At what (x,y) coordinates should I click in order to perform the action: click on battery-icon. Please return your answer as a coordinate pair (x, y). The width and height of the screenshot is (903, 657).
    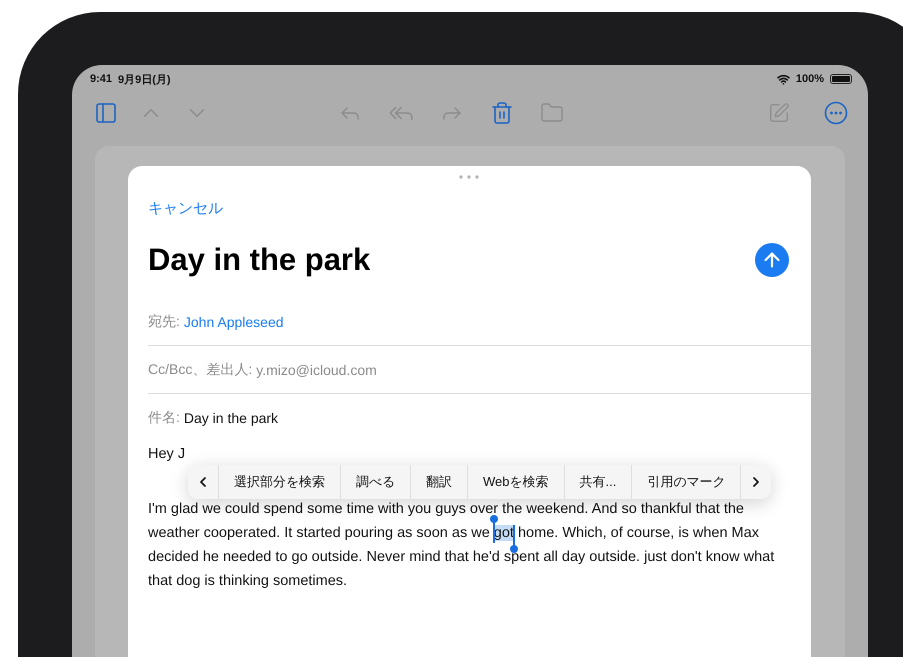
    Looking at the image, I should click on (841, 79).